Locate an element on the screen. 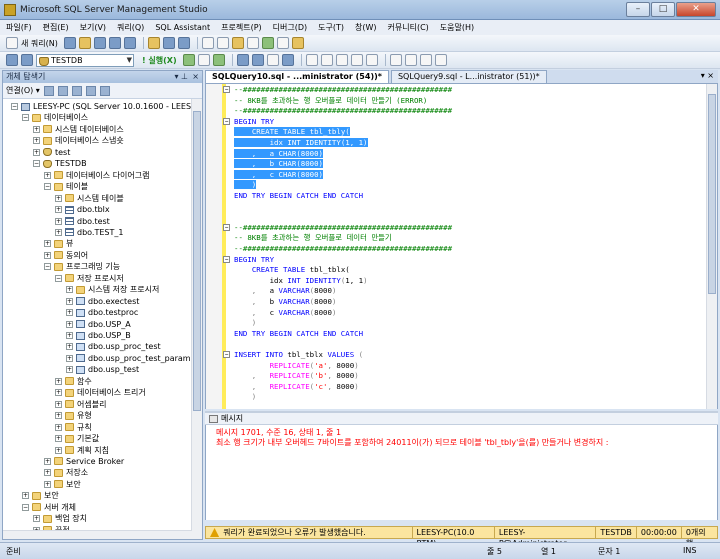 The height and width of the screenshot is (559, 720). open-file-icon is located at coordinates (153, 43).